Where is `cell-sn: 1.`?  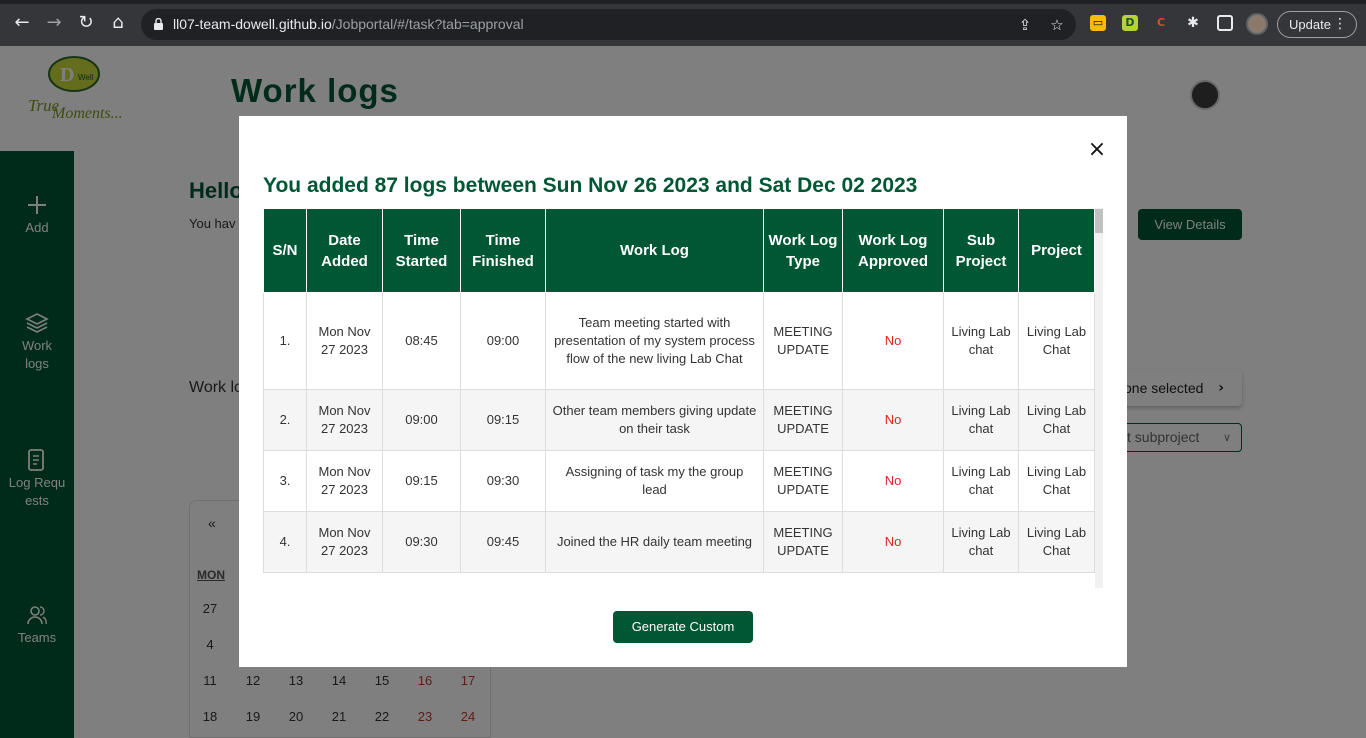
cell-sn: 1. is located at coordinates (285, 341).